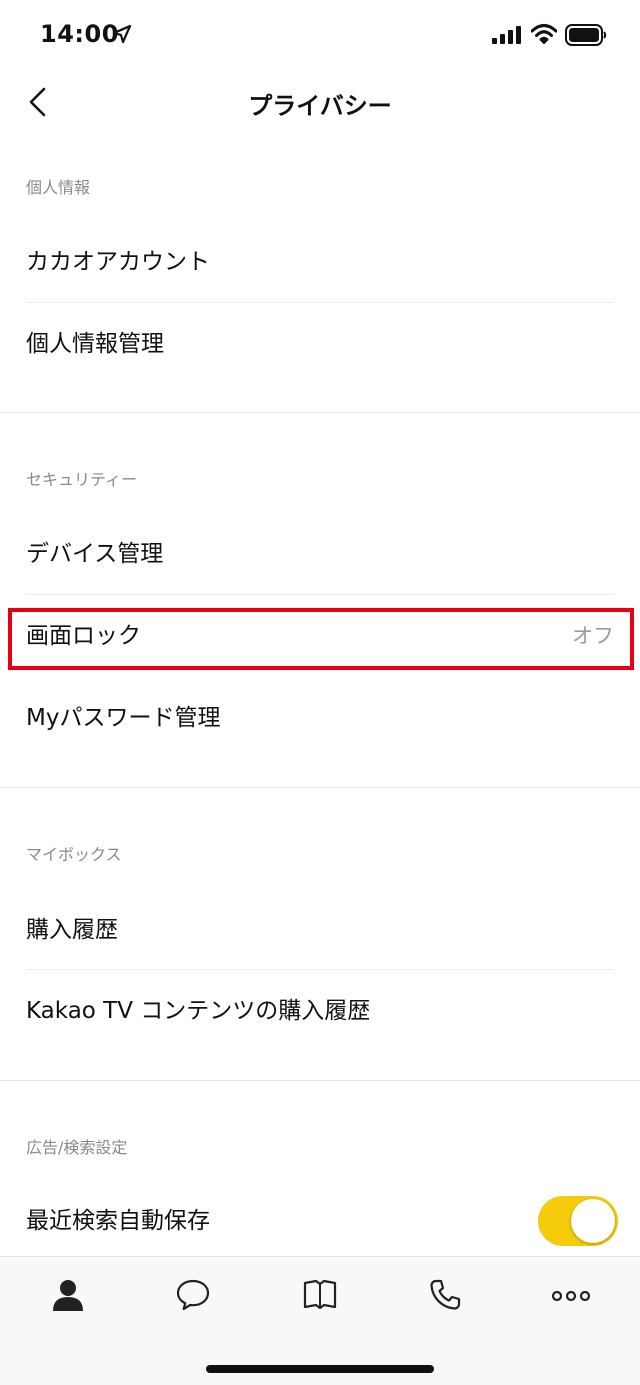 This screenshot has width=640, height=1385. I want to click on person-icon, so click(68, 1297).